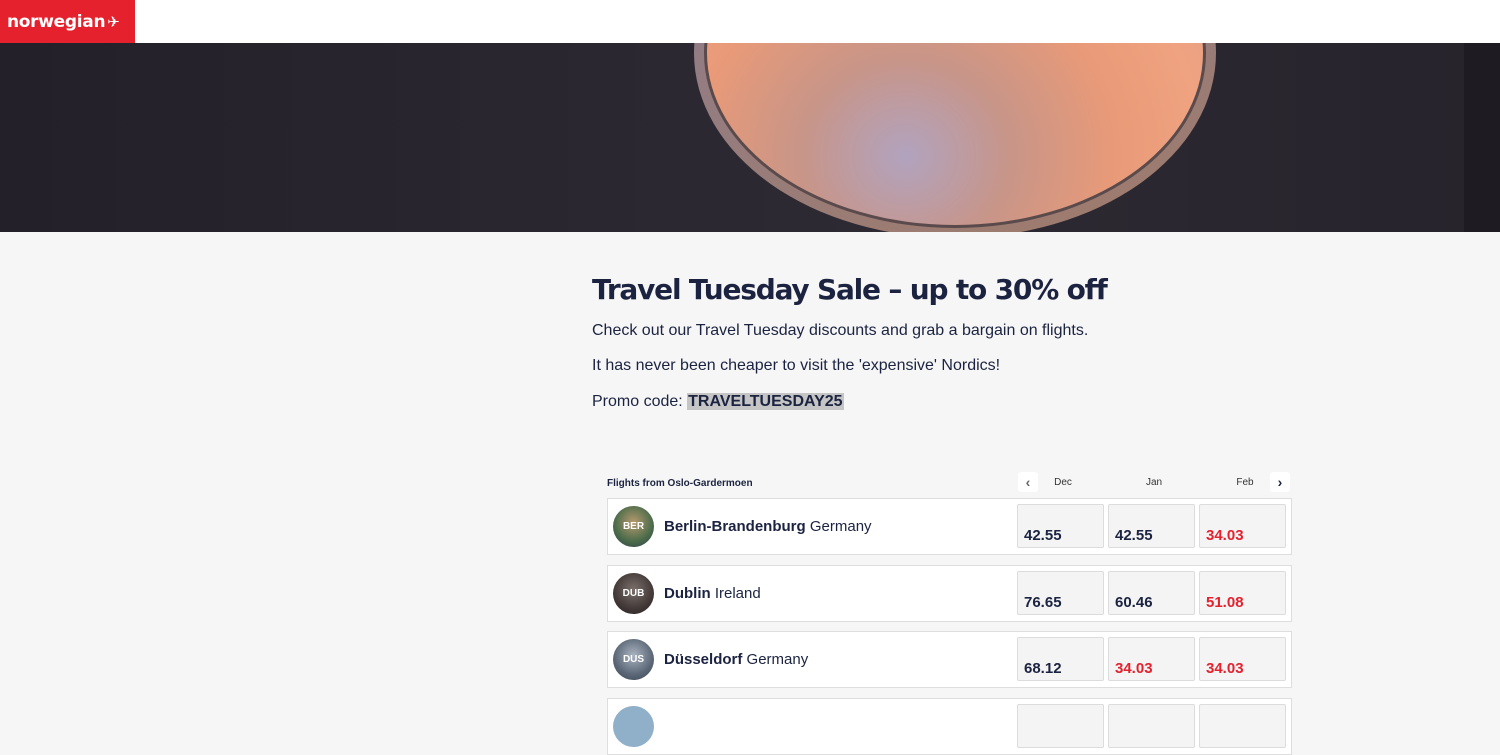 This screenshot has width=1500, height=755. I want to click on month-dec: Dec, so click(1063, 482).